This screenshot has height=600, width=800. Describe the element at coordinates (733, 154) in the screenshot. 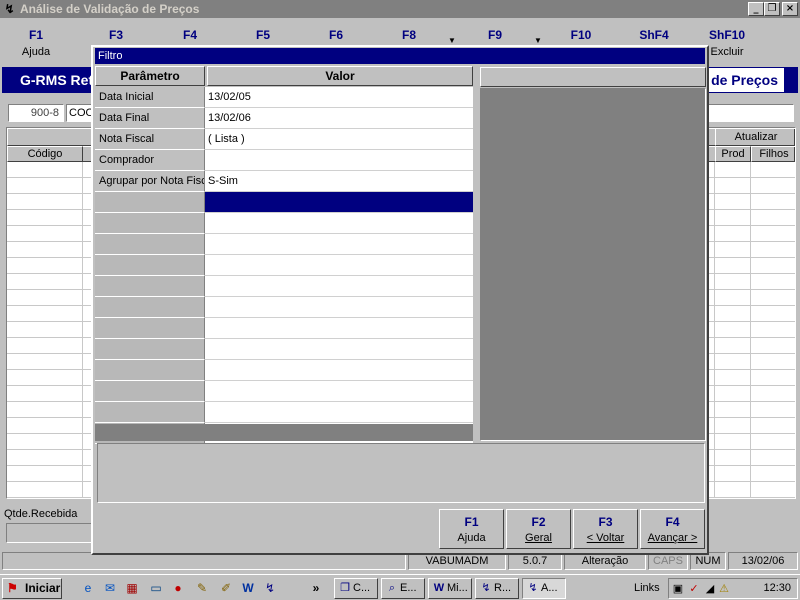

I see `column-header-prod: Prod` at that location.